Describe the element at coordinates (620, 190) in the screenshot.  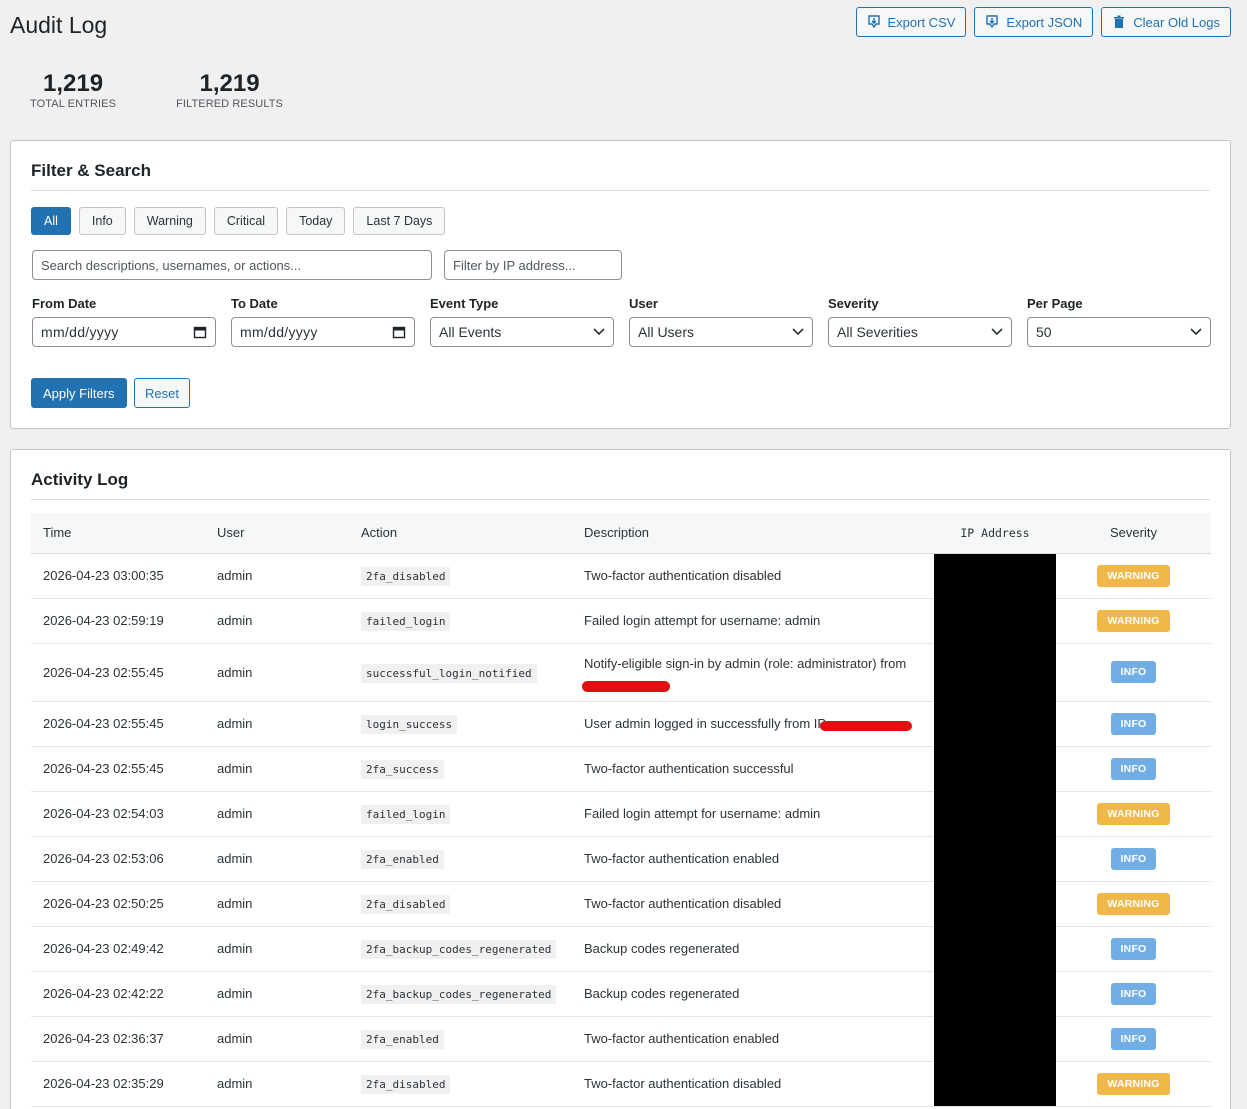
I see `divider` at that location.